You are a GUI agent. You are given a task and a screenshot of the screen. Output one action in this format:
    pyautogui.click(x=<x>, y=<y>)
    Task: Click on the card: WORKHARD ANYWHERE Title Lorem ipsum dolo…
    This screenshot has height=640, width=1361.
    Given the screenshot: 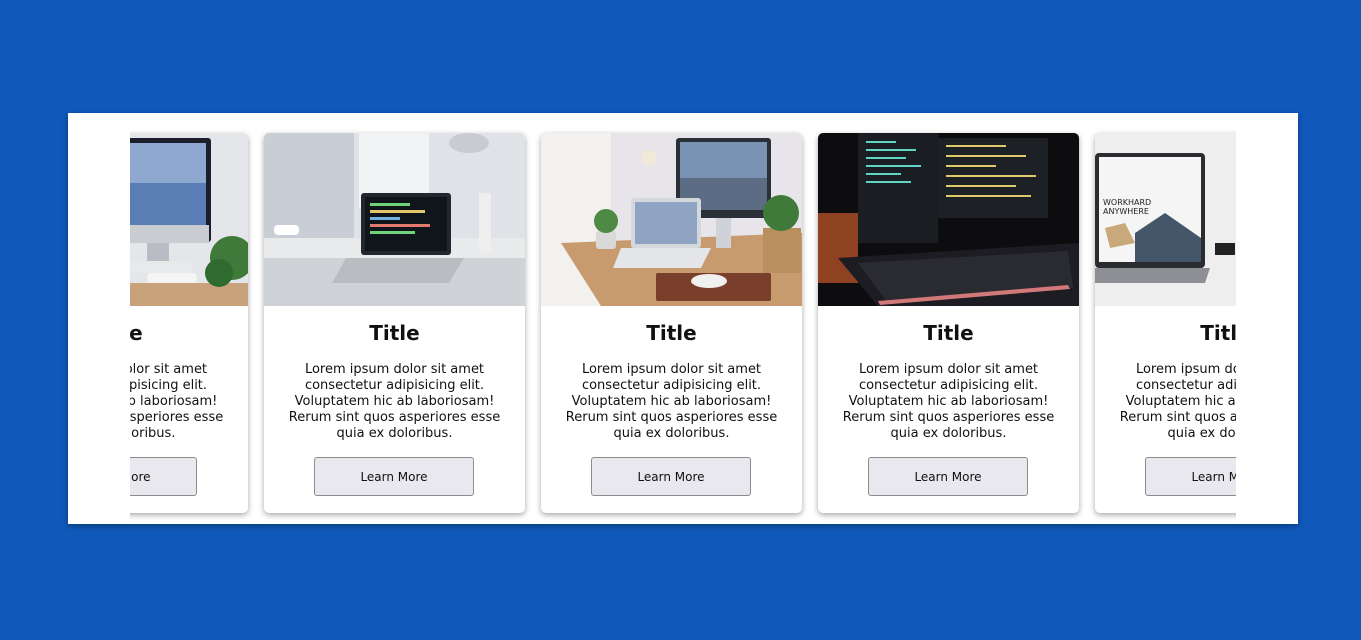 What is the action you would take?
    pyautogui.click(x=1165, y=323)
    